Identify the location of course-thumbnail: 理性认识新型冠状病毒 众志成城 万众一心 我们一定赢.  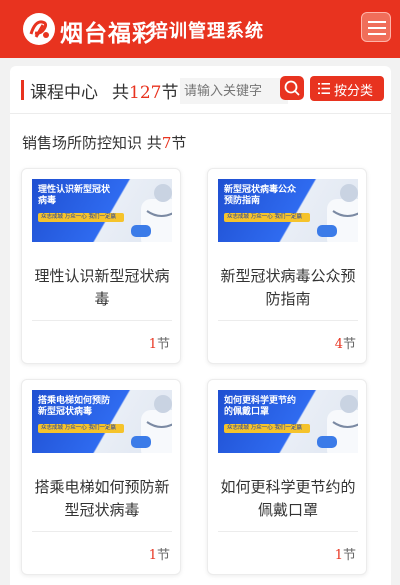
(102, 210).